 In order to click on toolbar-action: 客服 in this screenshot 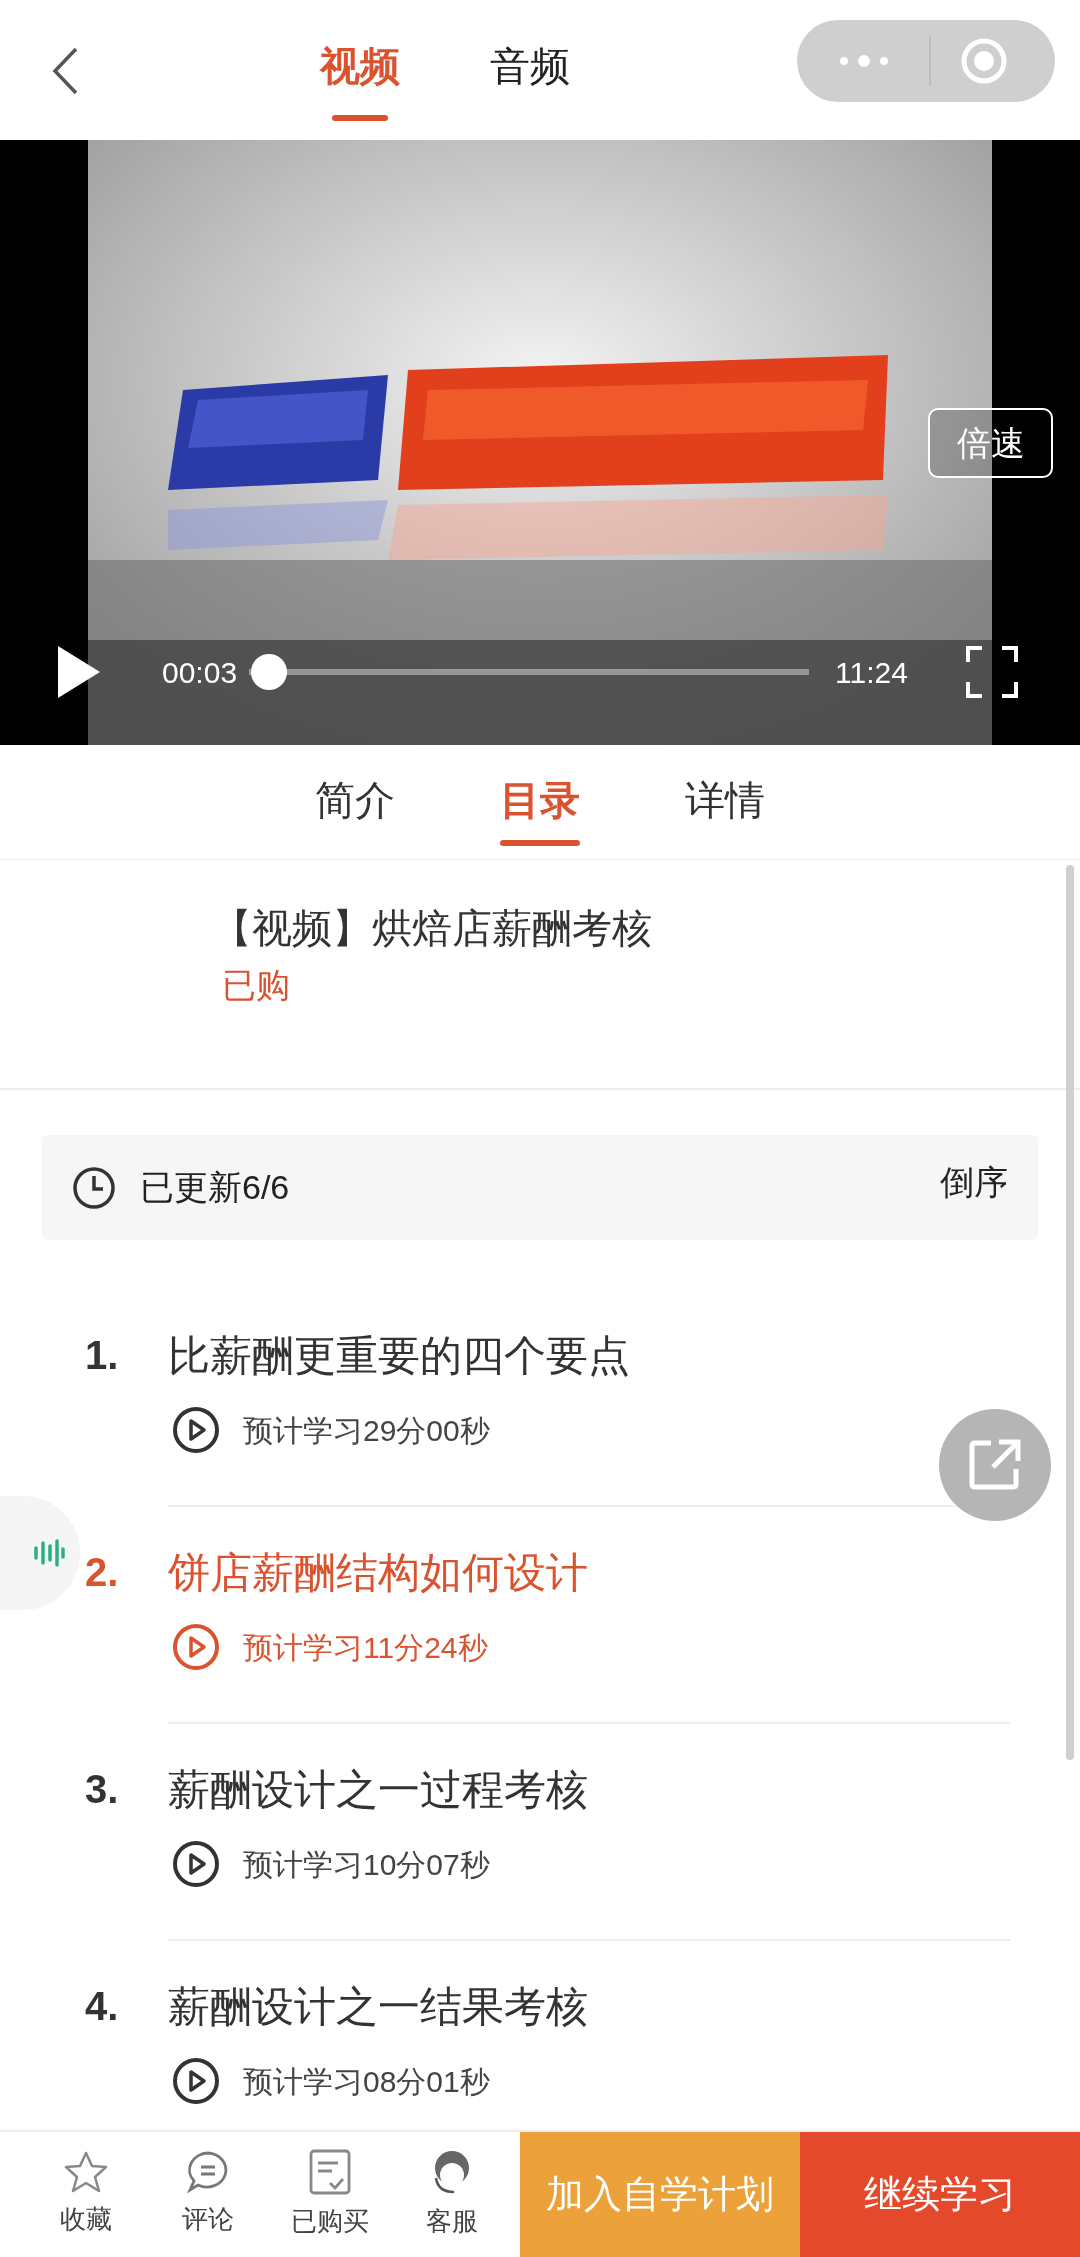, I will do `click(452, 2194)`.